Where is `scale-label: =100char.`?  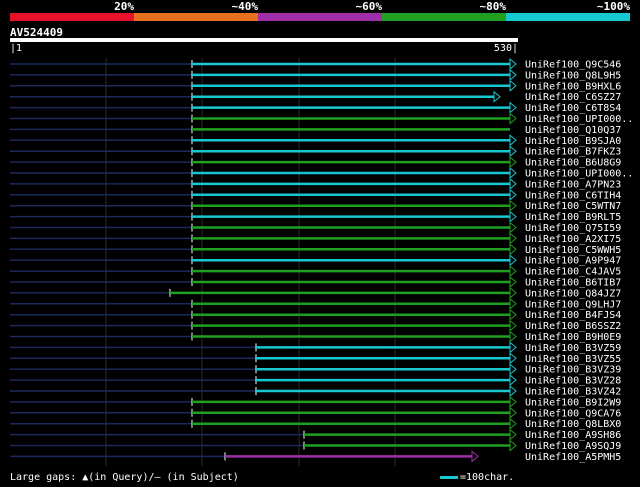 scale-label: =100char. is located at coordinates (487, 477).